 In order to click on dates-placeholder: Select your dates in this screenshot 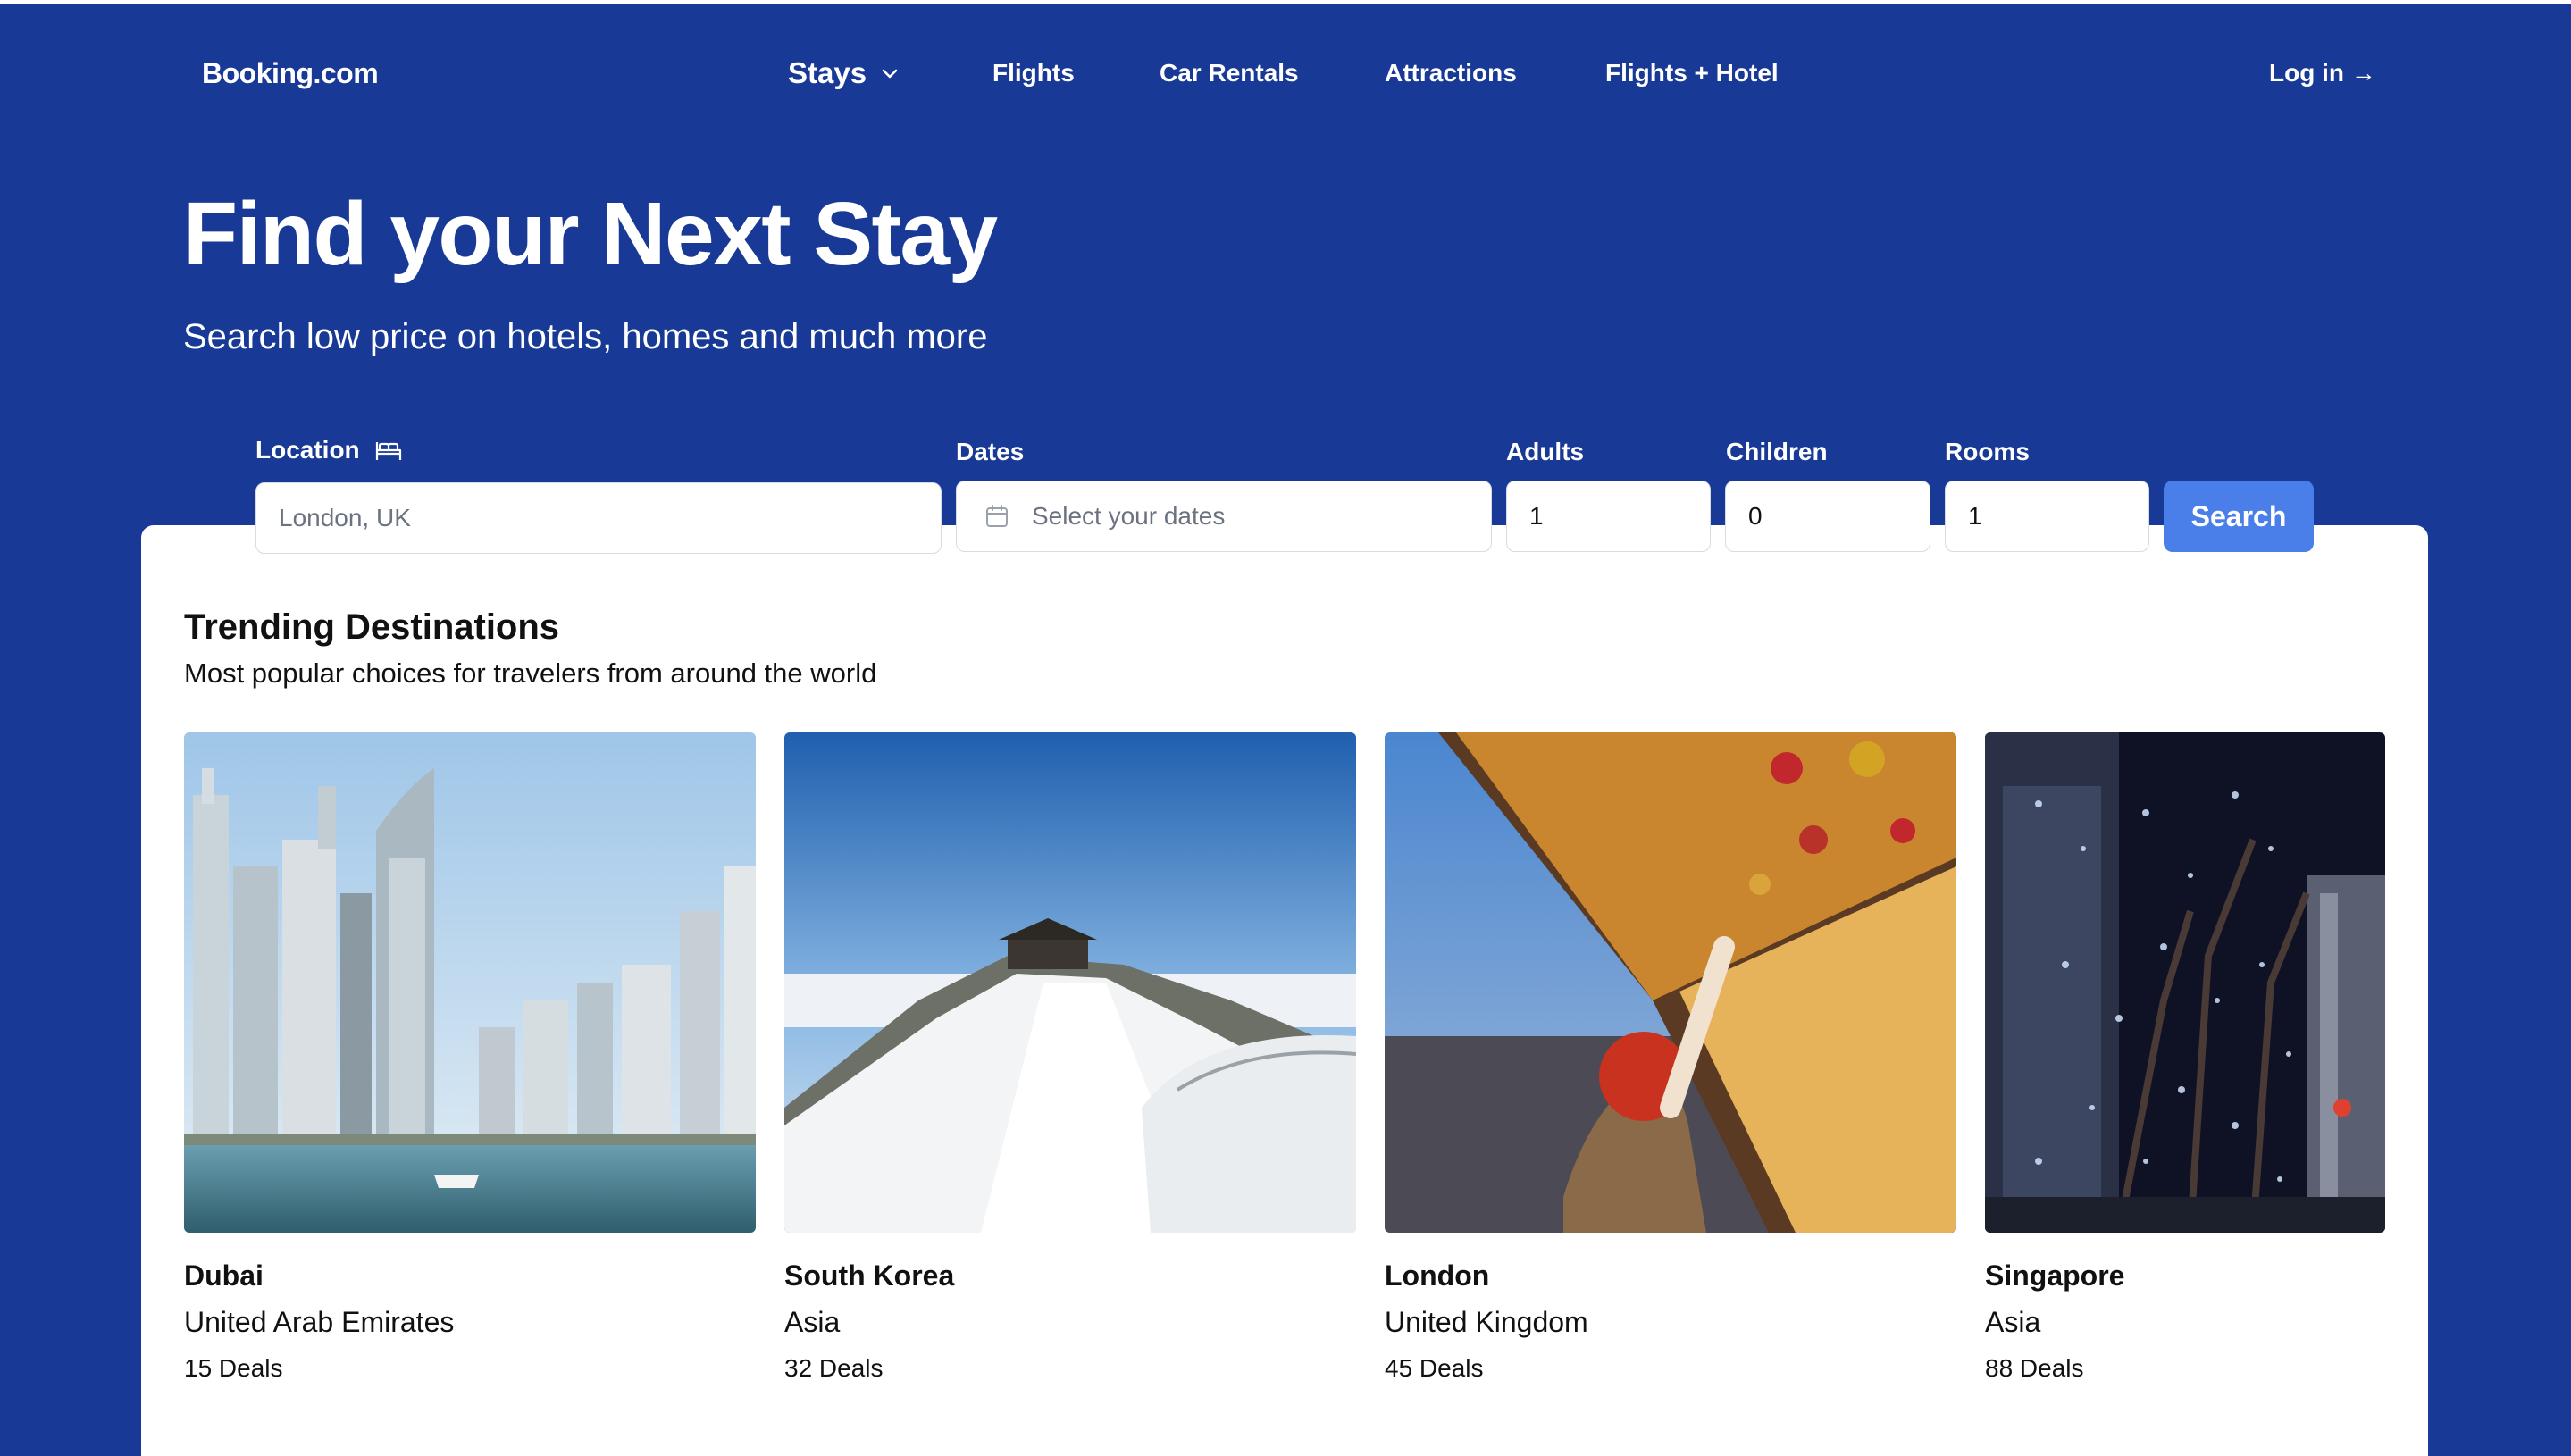, I will do `click(1129, 516)`.